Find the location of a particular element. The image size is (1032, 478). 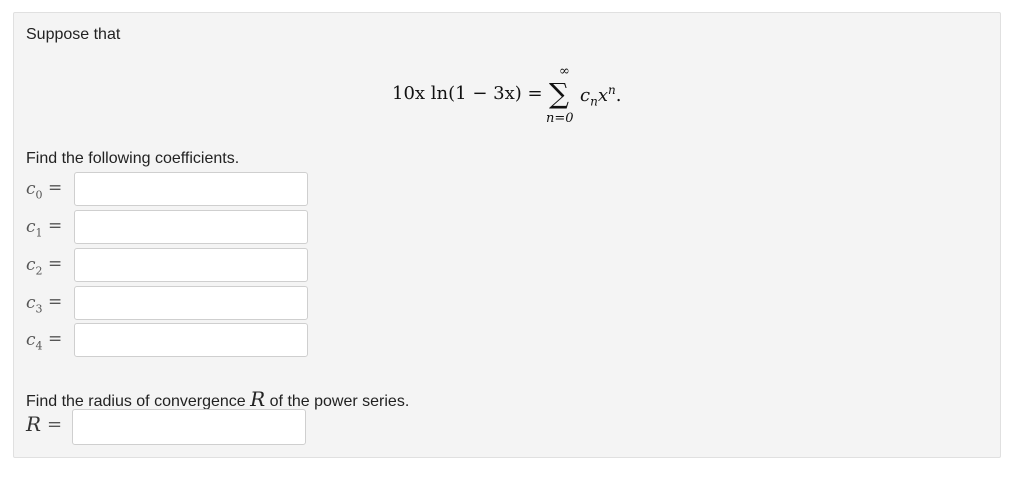

c2-input is located at coordinates (191, 265).